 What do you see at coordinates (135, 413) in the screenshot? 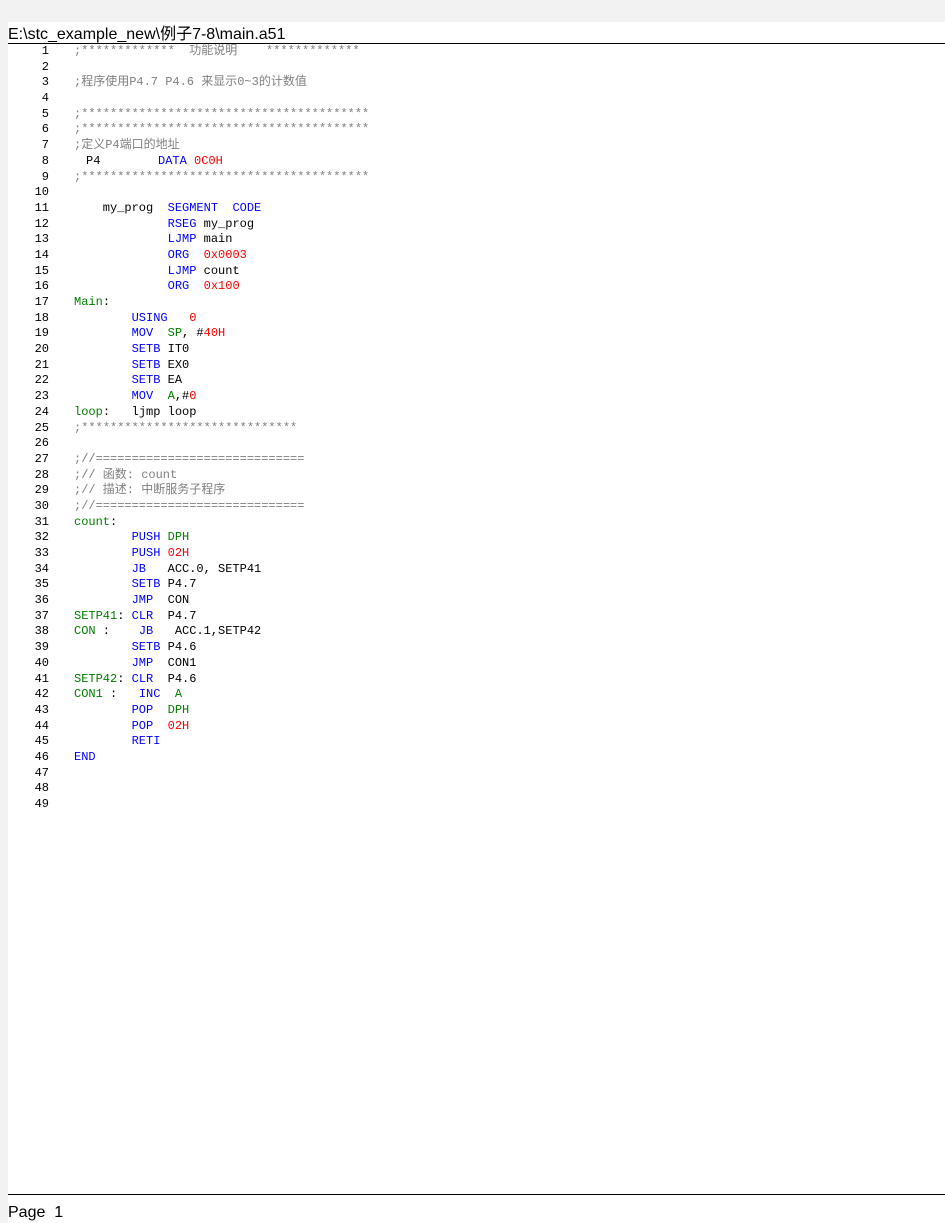
I see `line-text: loop: ljmp loop` at bounding box center [135, 413].